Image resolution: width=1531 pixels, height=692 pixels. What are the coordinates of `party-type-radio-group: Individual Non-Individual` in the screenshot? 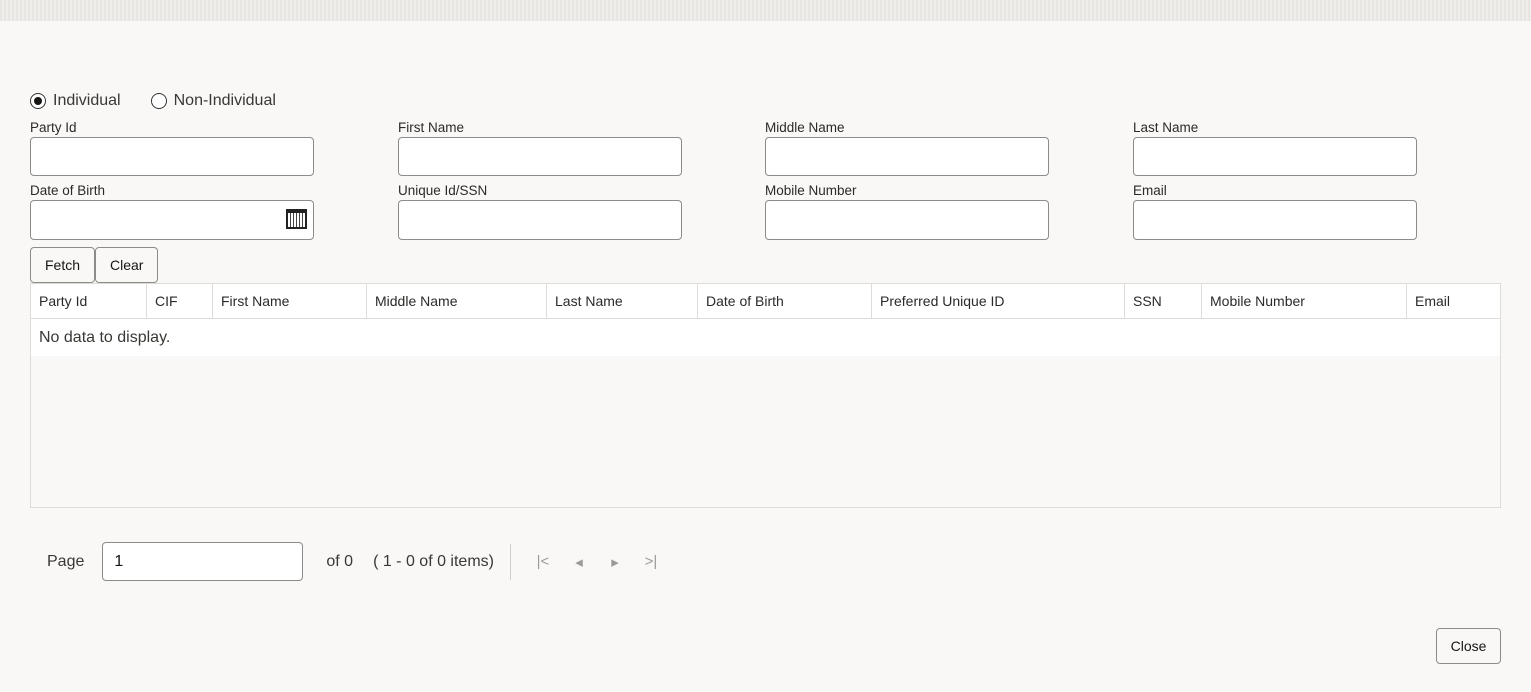 It's located at (153, 101).